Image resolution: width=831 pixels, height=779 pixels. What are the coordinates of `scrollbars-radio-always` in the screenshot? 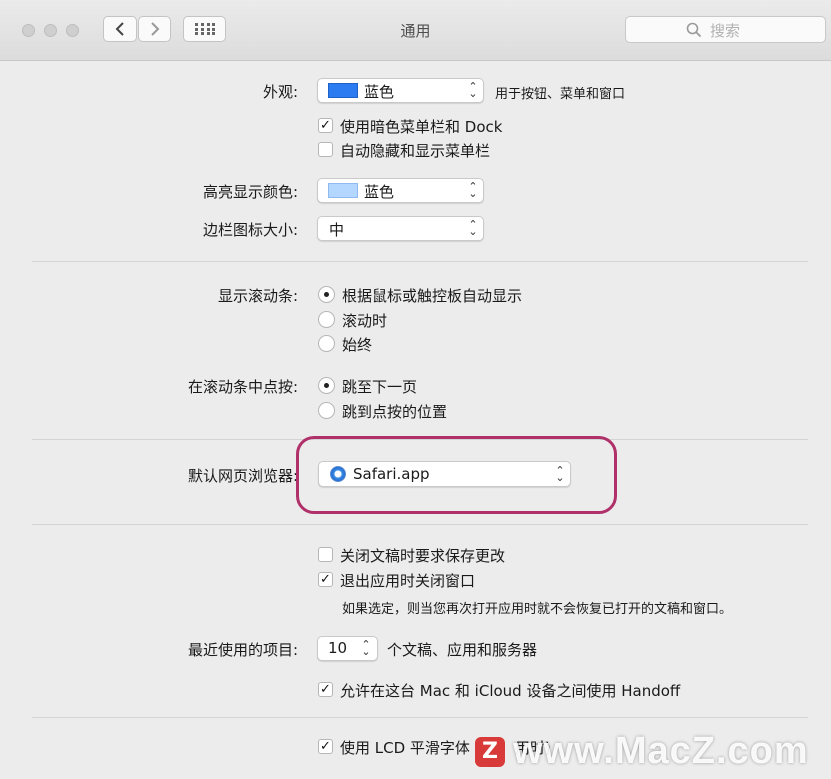 It's located at (326, 343).